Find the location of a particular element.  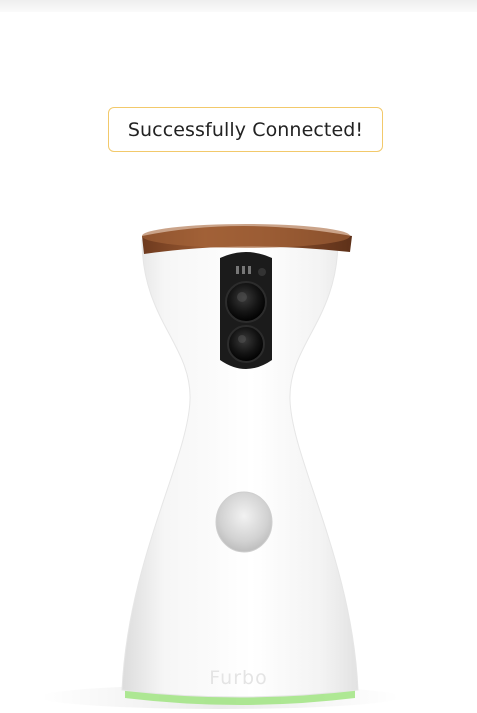

camera-lens-bottom is located at coordinates (246, 344).